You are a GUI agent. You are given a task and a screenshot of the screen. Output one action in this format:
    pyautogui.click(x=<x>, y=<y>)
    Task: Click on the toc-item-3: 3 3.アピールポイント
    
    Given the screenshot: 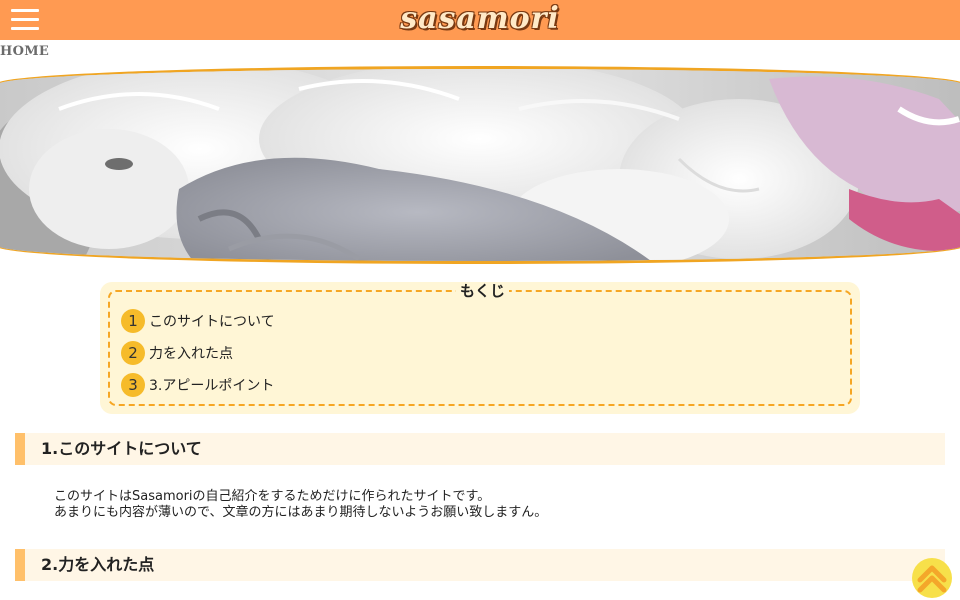 What is the action you would take?
    pyautogui.click(x=197, y=385)
    